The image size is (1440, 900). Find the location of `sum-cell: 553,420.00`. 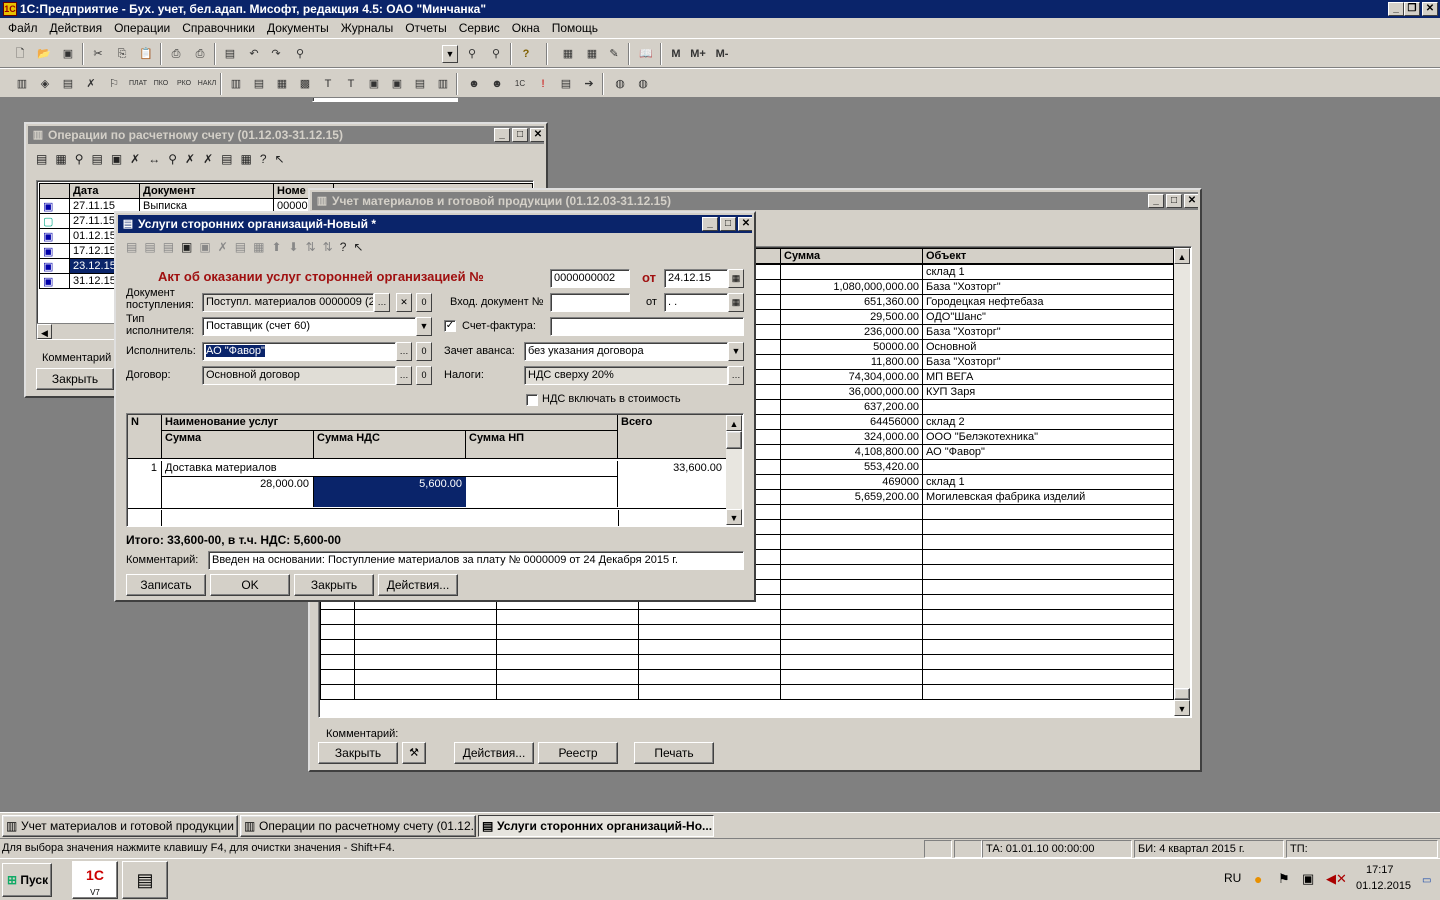

sum-cell: 553,420.00 is located at coordinates (851, 467).